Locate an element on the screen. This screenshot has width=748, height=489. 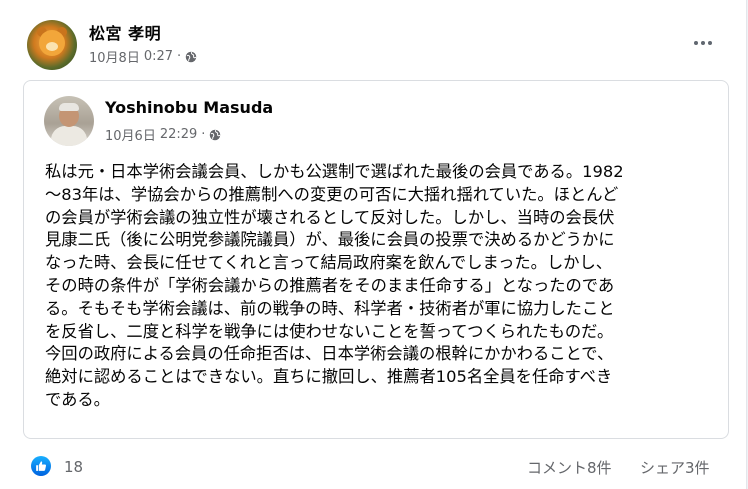
shared-post-date: 10月6日 is located at coordinates (130, 134).